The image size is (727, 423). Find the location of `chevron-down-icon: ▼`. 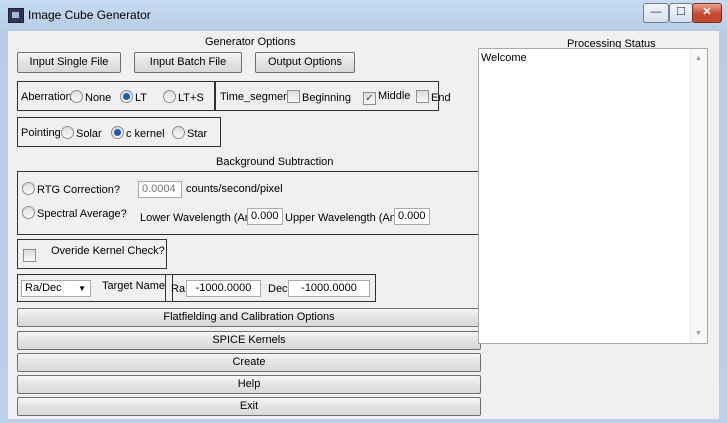

chevron-down-icon: ▼ is located at coordinates (82, 288).